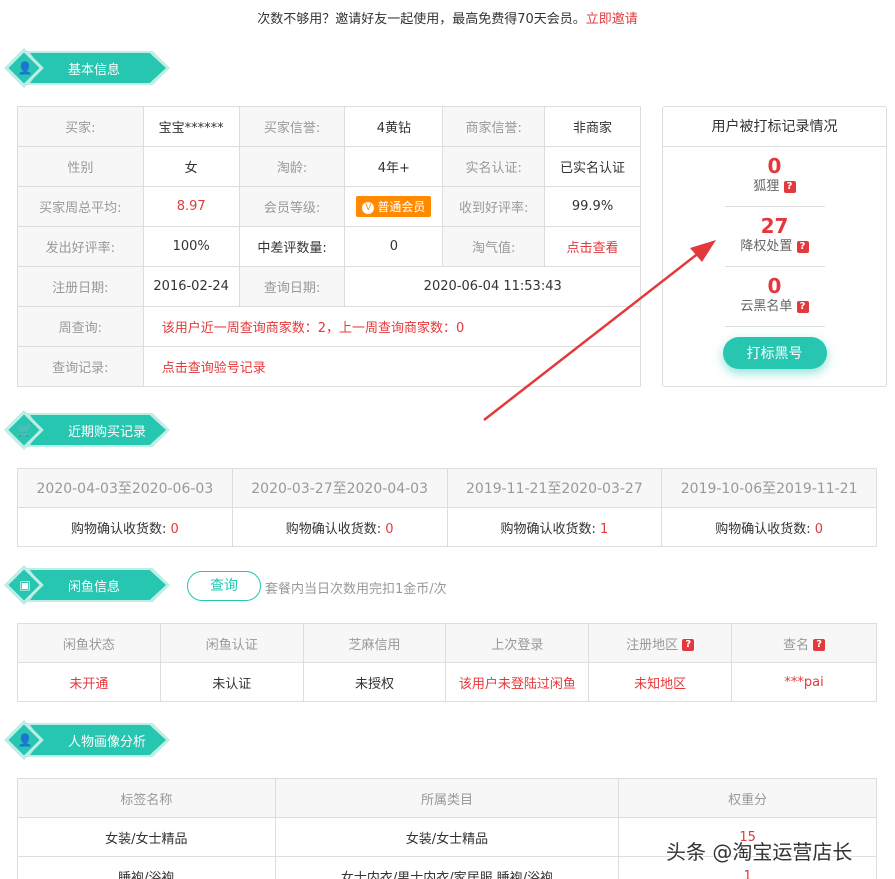  Describe the element at coordinates (766, 306) in the screenshot. I see `mark-label: 云黑名单` at that location.